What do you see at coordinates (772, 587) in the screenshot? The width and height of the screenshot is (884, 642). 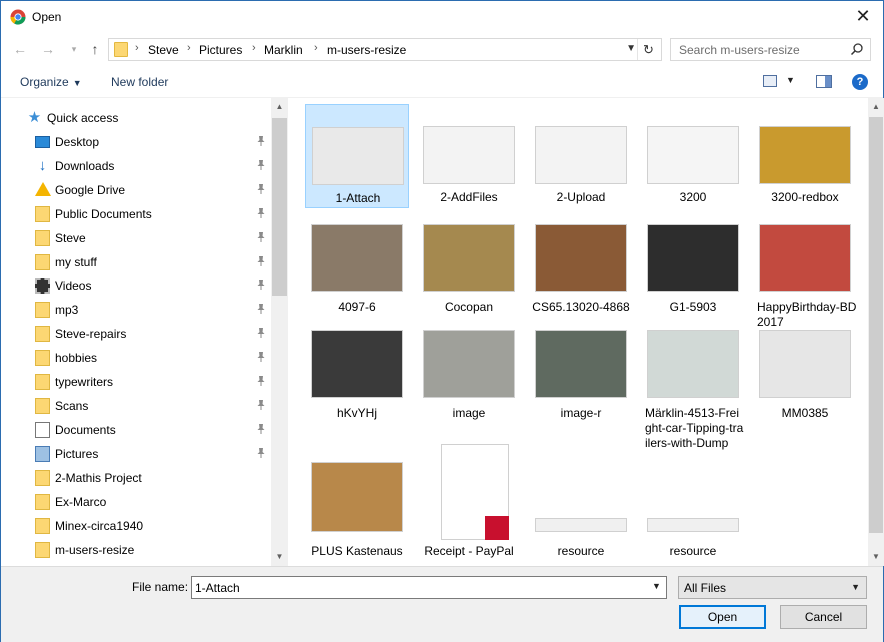 I see `file-type-select: All Files ▼` at bounding box center [772, 587].